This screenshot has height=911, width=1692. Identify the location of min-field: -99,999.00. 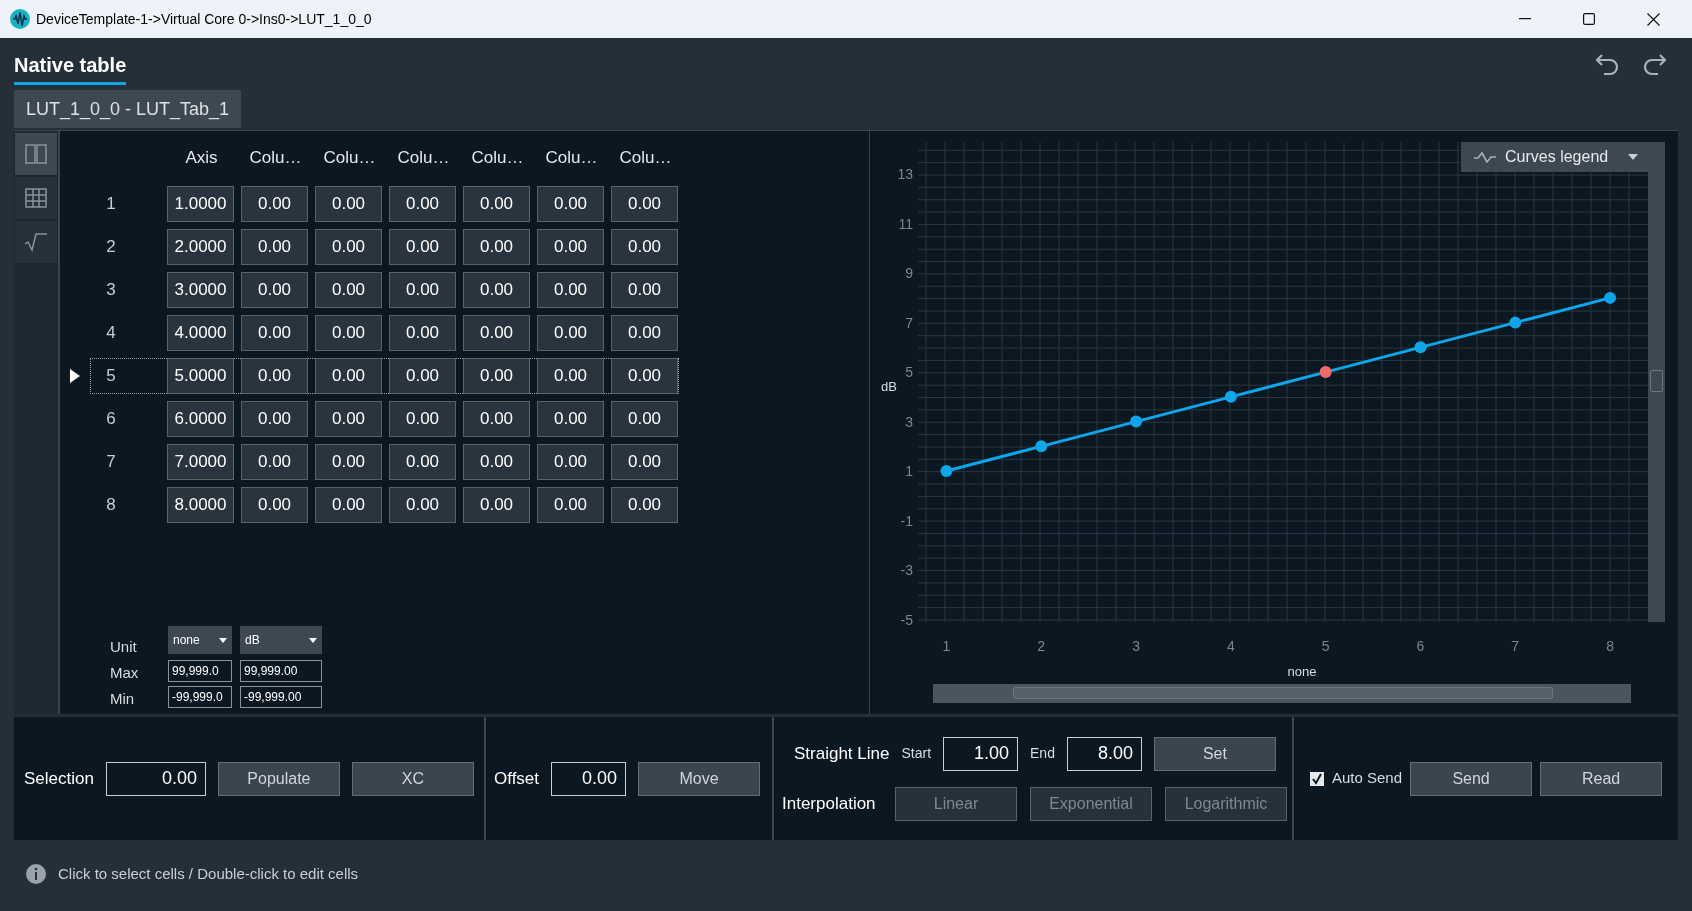
(281, 697).